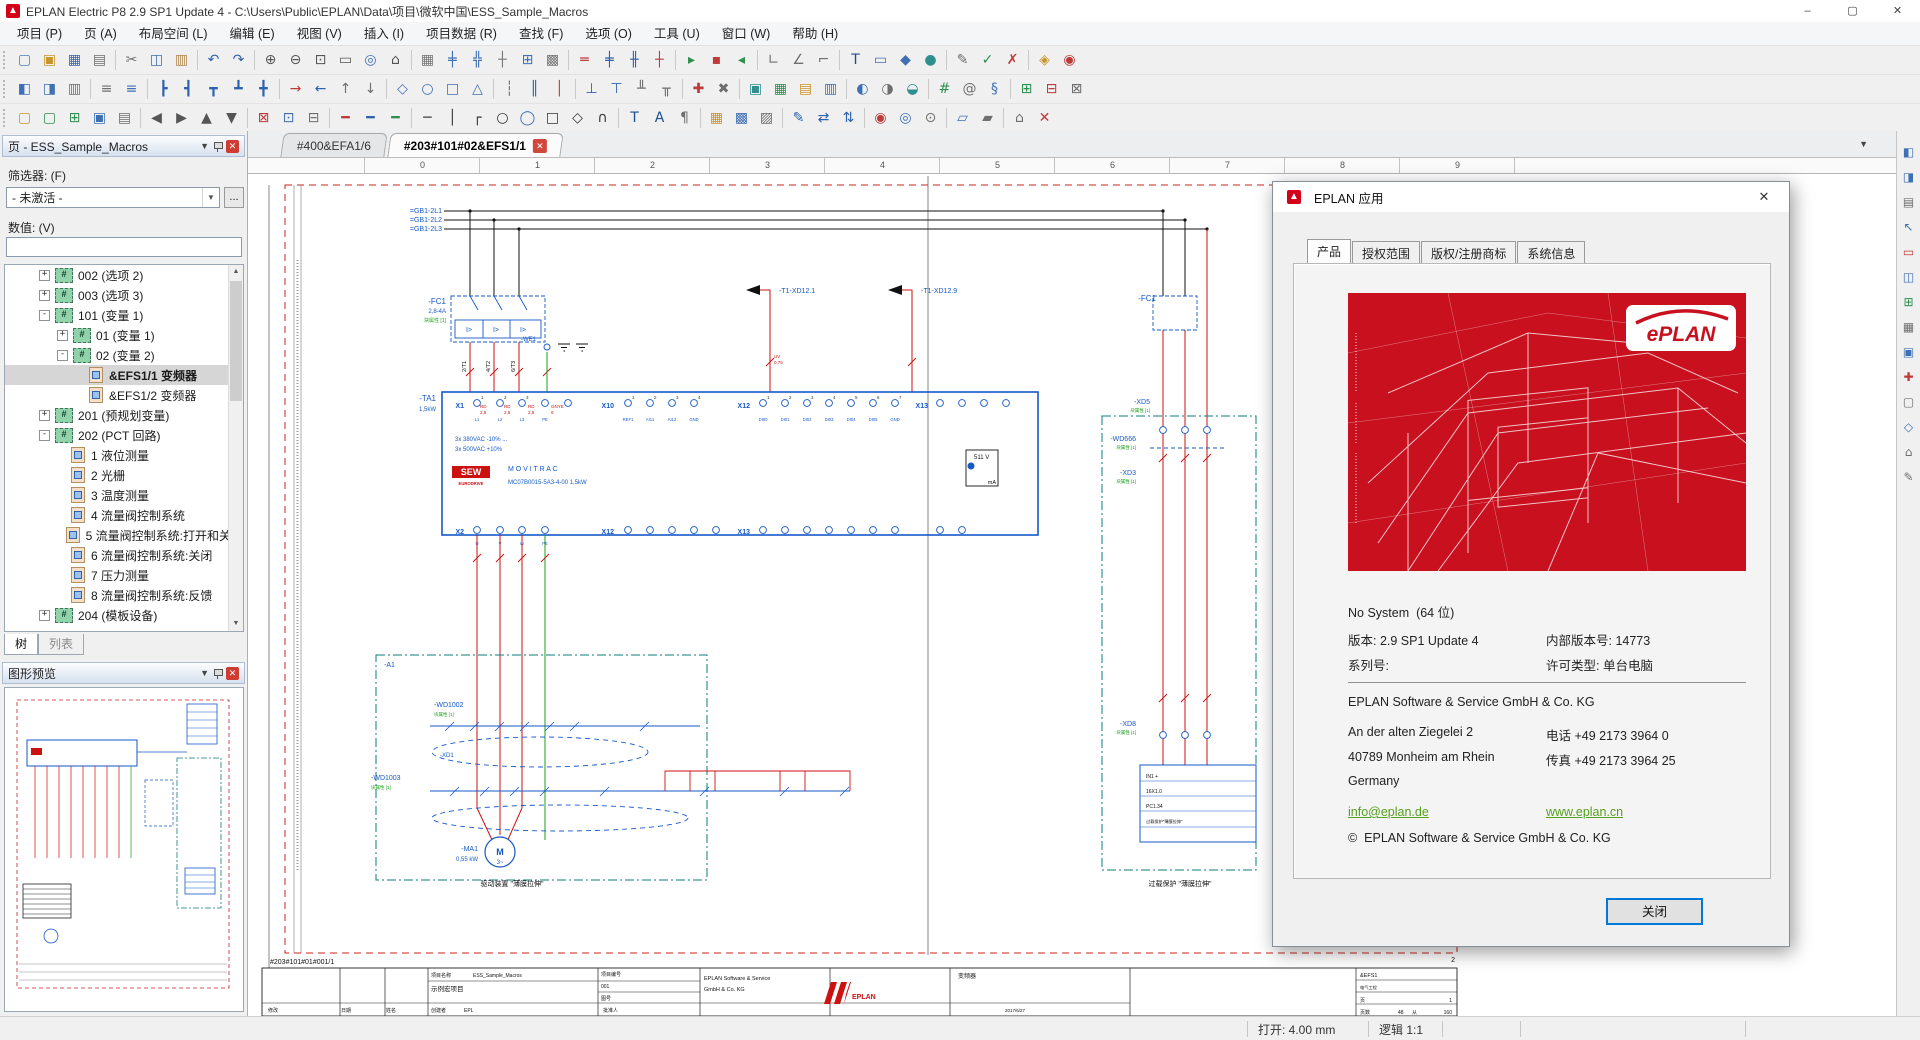  Describe the element at coordinates (181, 118) in the screenshot. I see `next-page-icon: ▶` at that location.